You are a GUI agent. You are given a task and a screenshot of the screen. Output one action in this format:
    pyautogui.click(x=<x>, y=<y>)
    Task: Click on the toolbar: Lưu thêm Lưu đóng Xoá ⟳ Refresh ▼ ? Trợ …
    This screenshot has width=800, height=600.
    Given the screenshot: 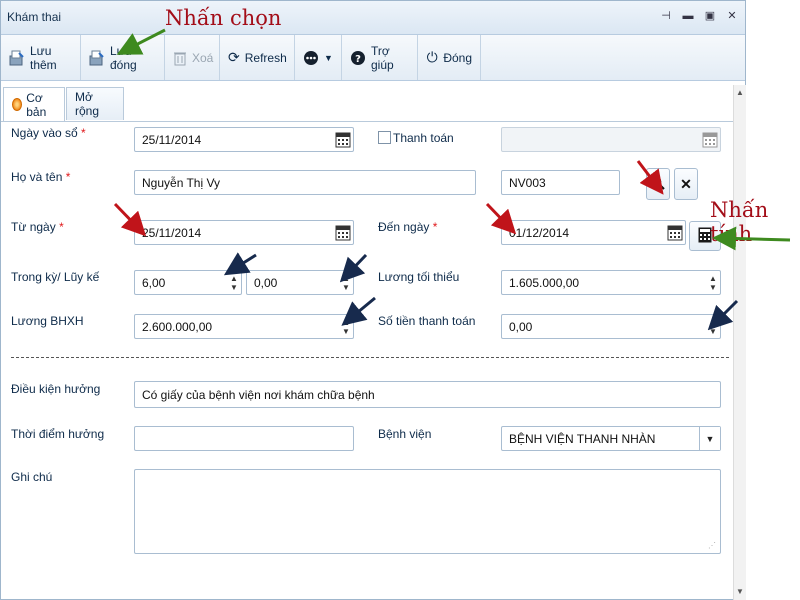 What is the action you would take?
    pyautogui.click(x=373, y=58)
    